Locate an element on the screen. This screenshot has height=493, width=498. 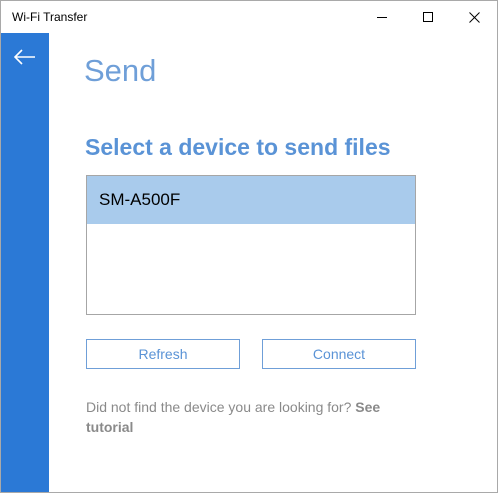
page-subtitle: Select a device to send files is located at coordinates (238, 147).